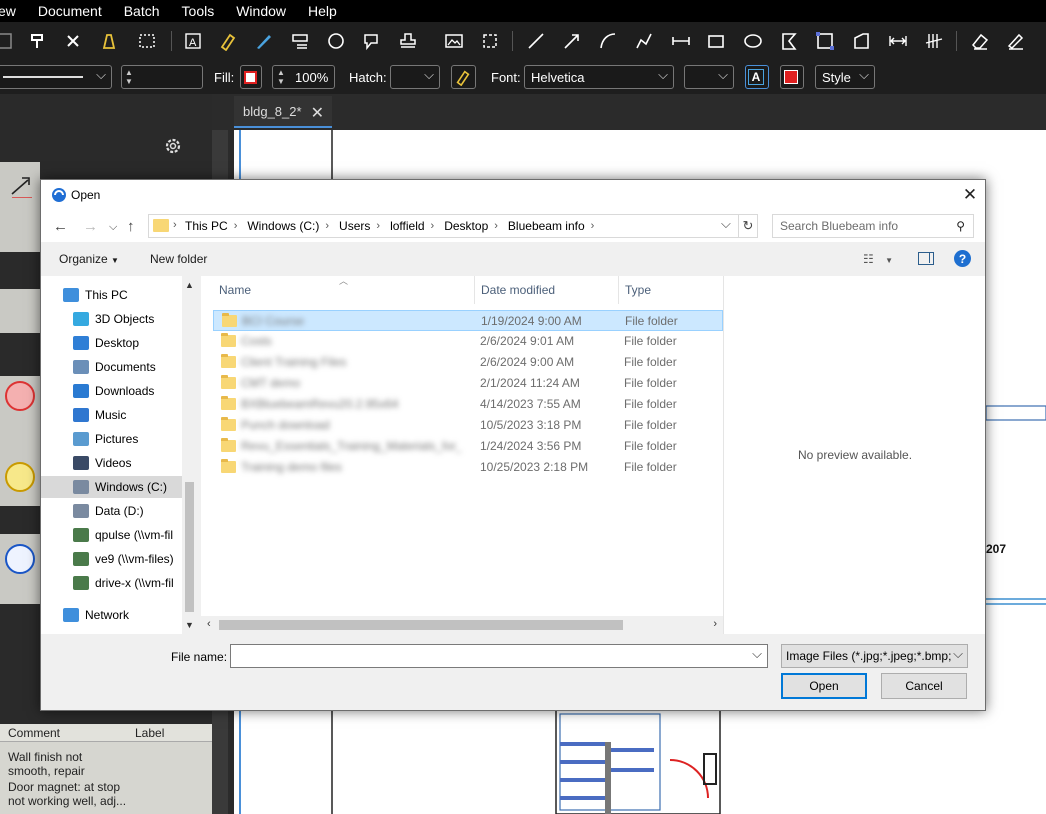 The height and width of the screenshot is (814, 1046). What do you see at coordinates (415, 77) in the screenshot?
I see `hatch-dropdown` at bounding box center [415, 77].